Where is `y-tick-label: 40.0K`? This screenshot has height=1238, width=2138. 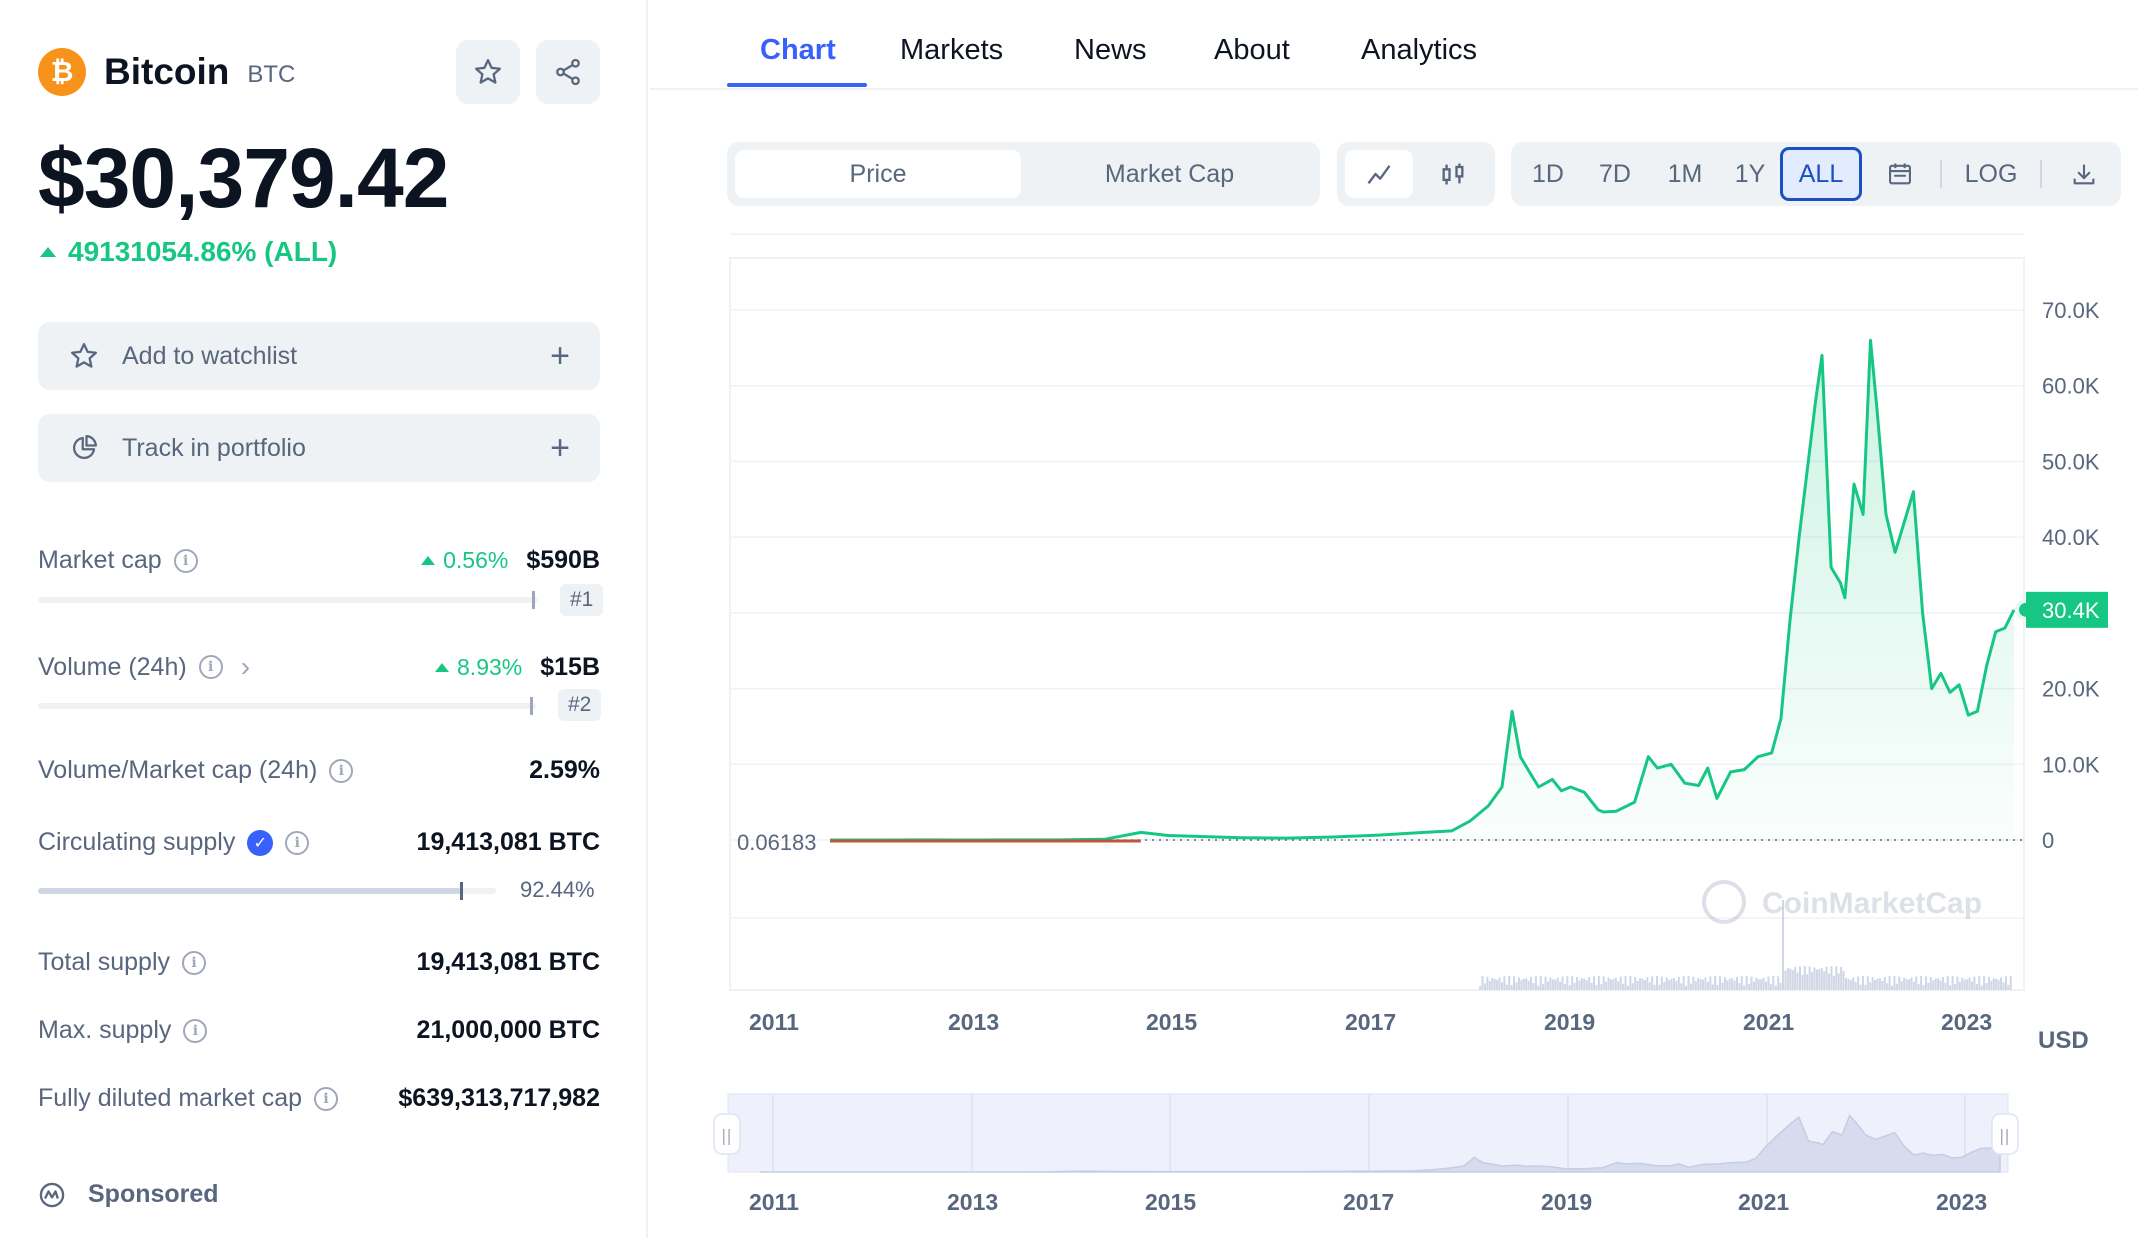 y-tick-label: 40.0K is located at coordinates (2071, 537).